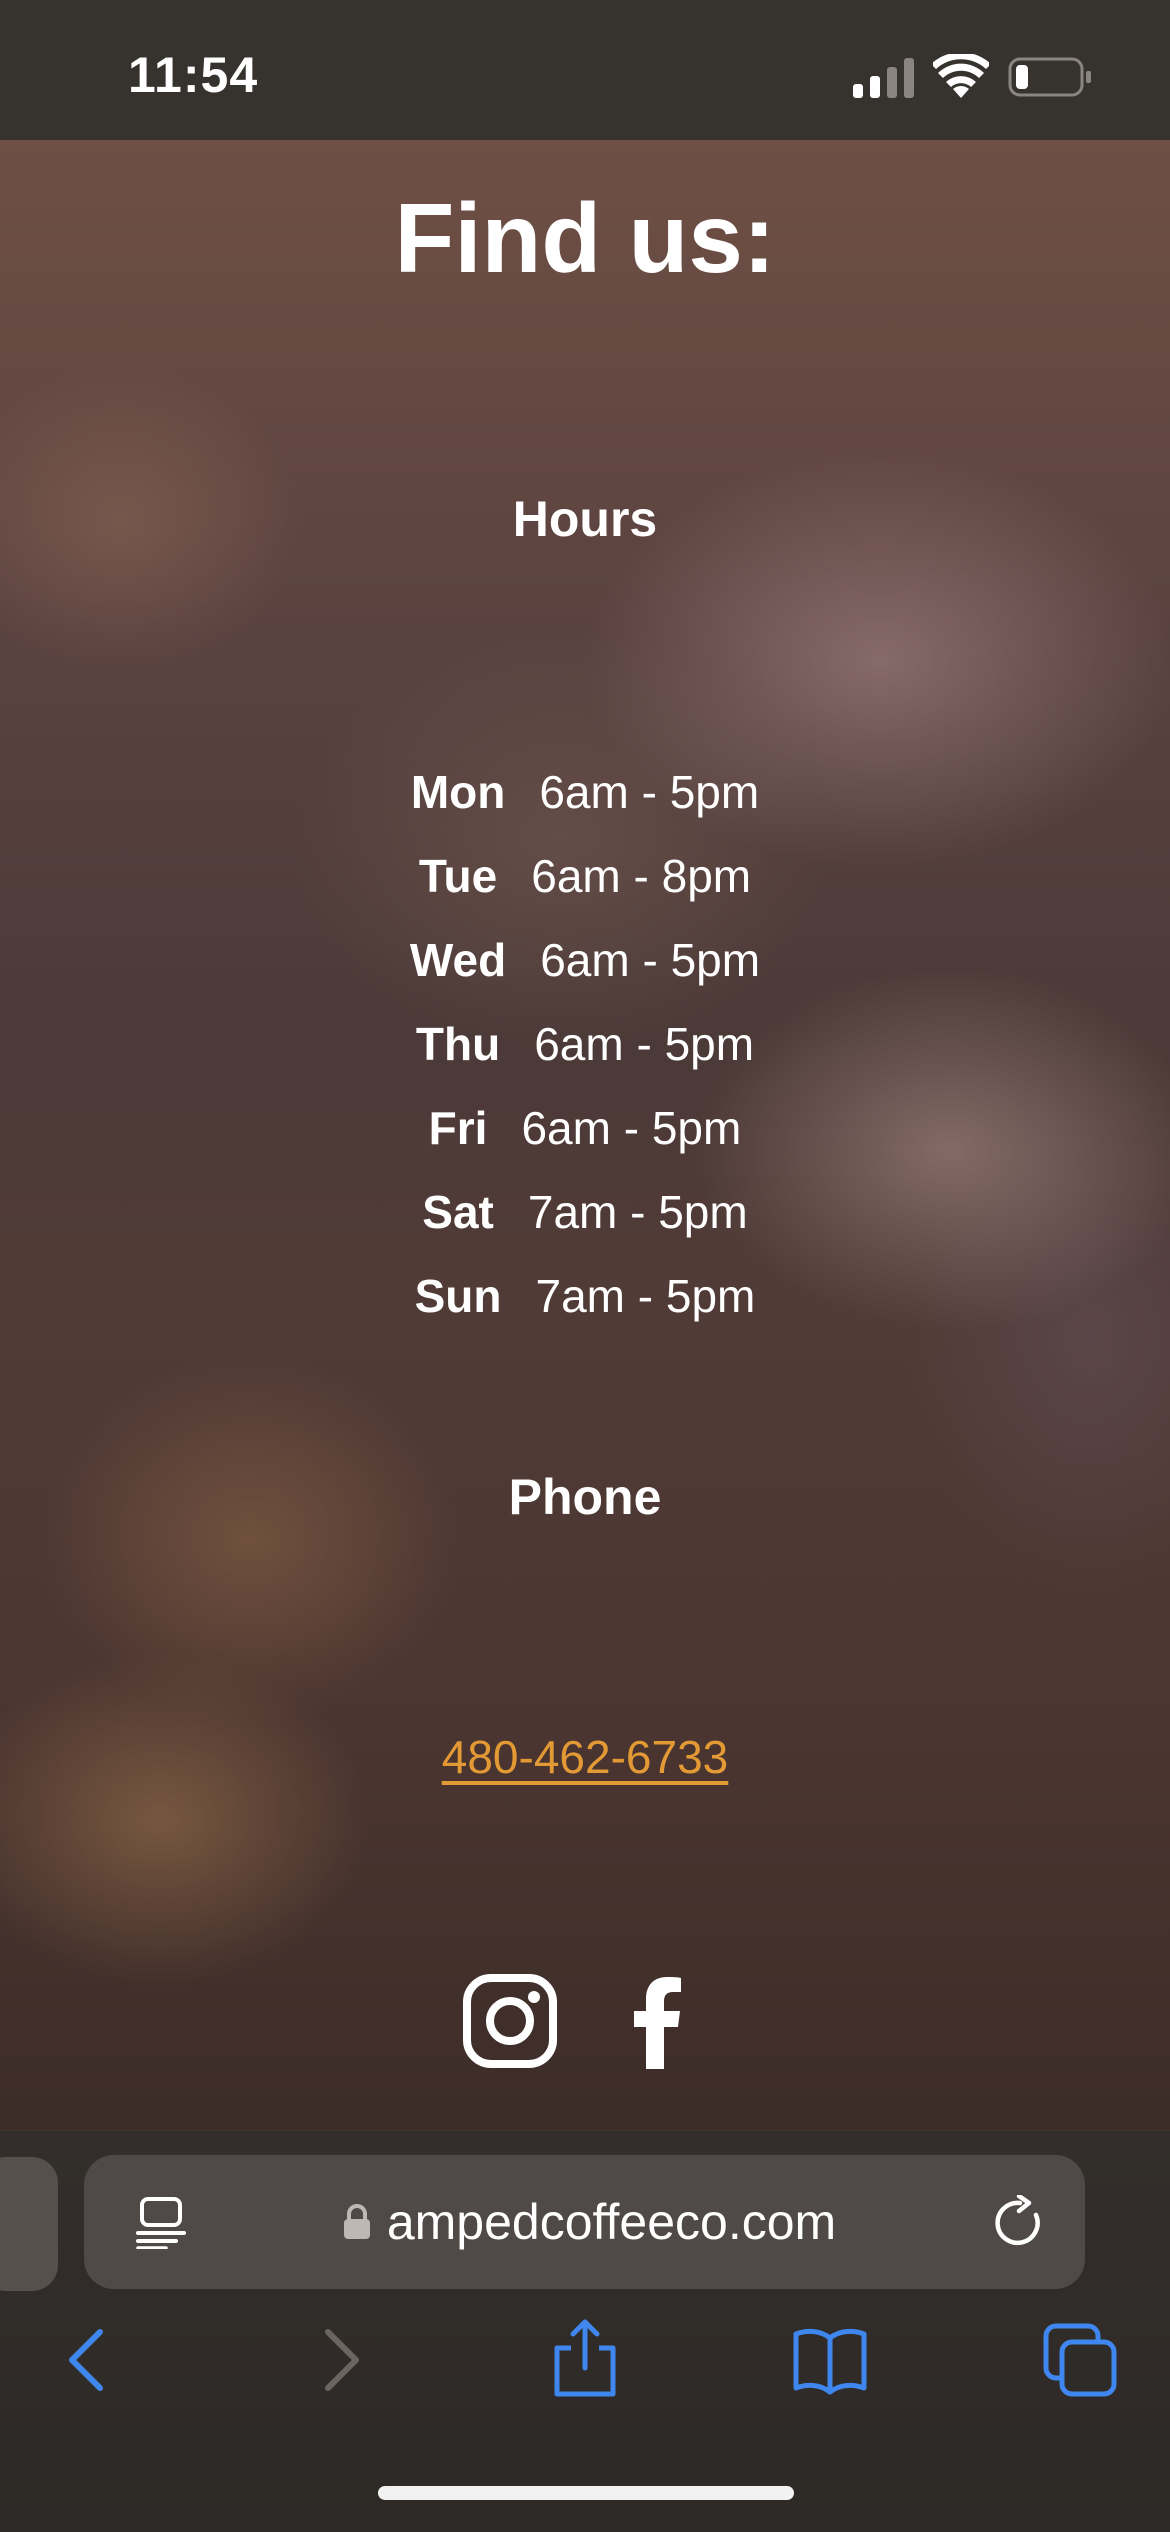 This screenshot has height=2532, width=1170. What do you see at coordinates (1020, 2223) in the screenshot?
I see `reload-icon` at bounding box center [1020, 2223].